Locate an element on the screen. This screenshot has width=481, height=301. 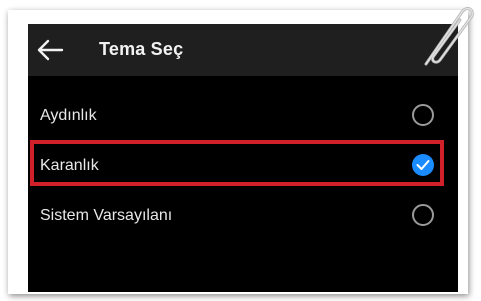
option-label: Karanlık is located at coordinates (69, 165).